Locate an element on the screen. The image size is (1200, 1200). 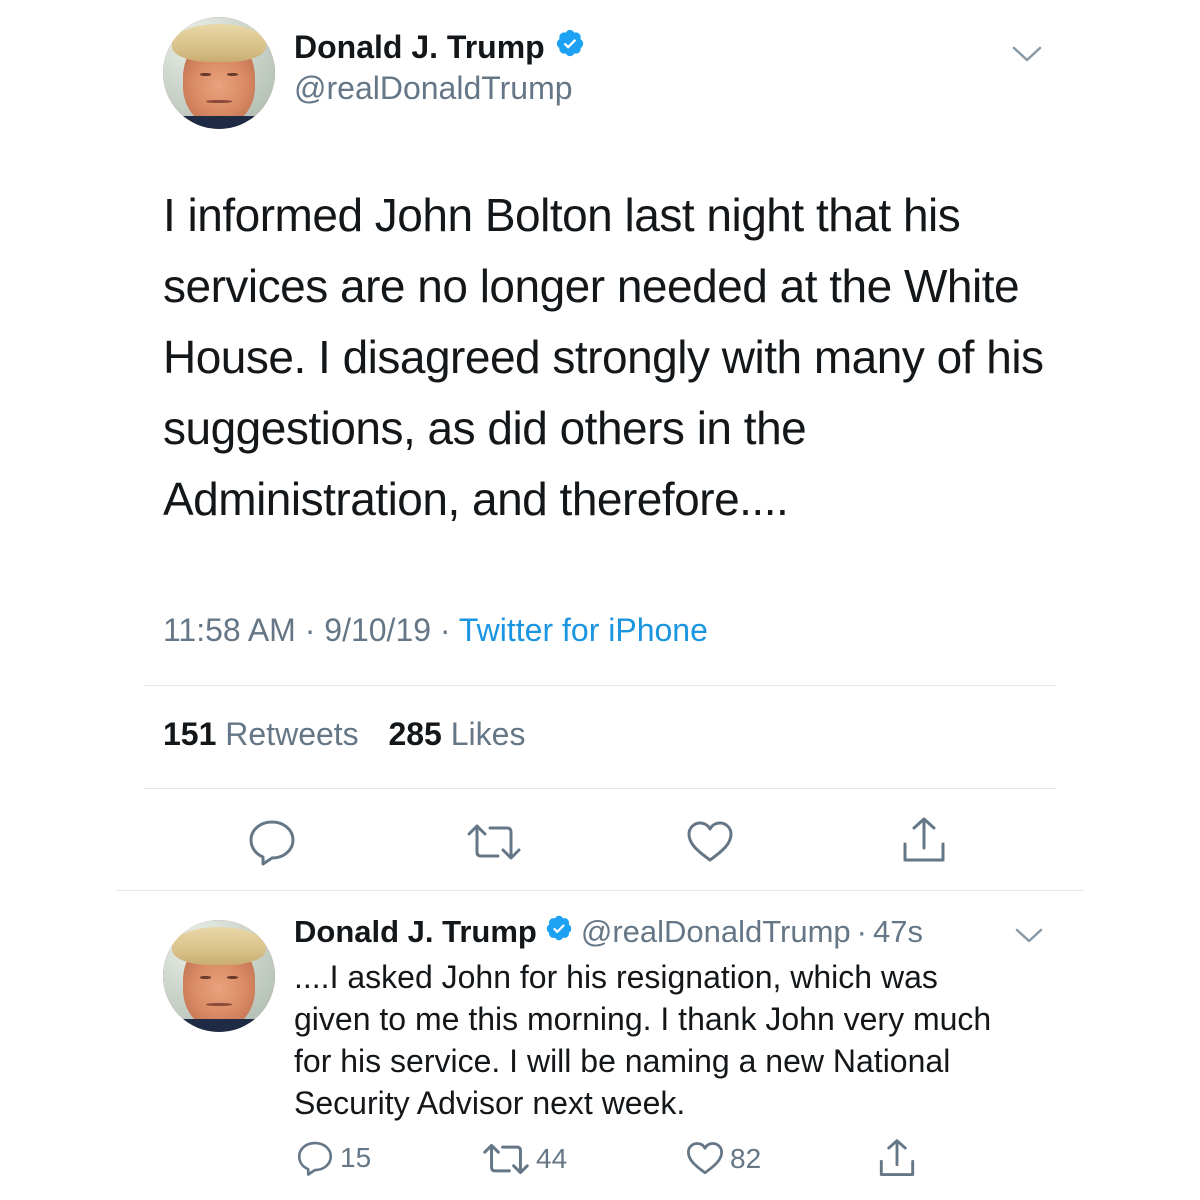
reply-author-handle: @realDonaldTrump is located at coordinates (716, 932).